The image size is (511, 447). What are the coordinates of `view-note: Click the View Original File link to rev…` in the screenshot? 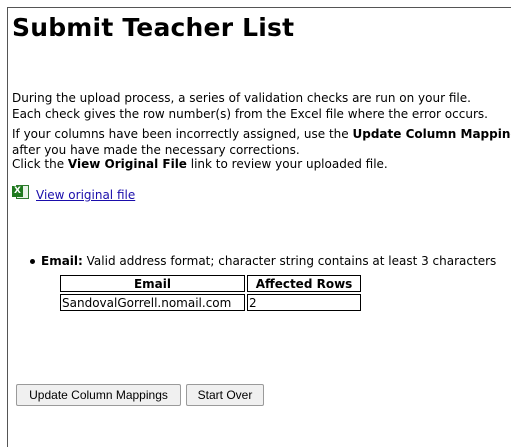 It's located at (200, 164).